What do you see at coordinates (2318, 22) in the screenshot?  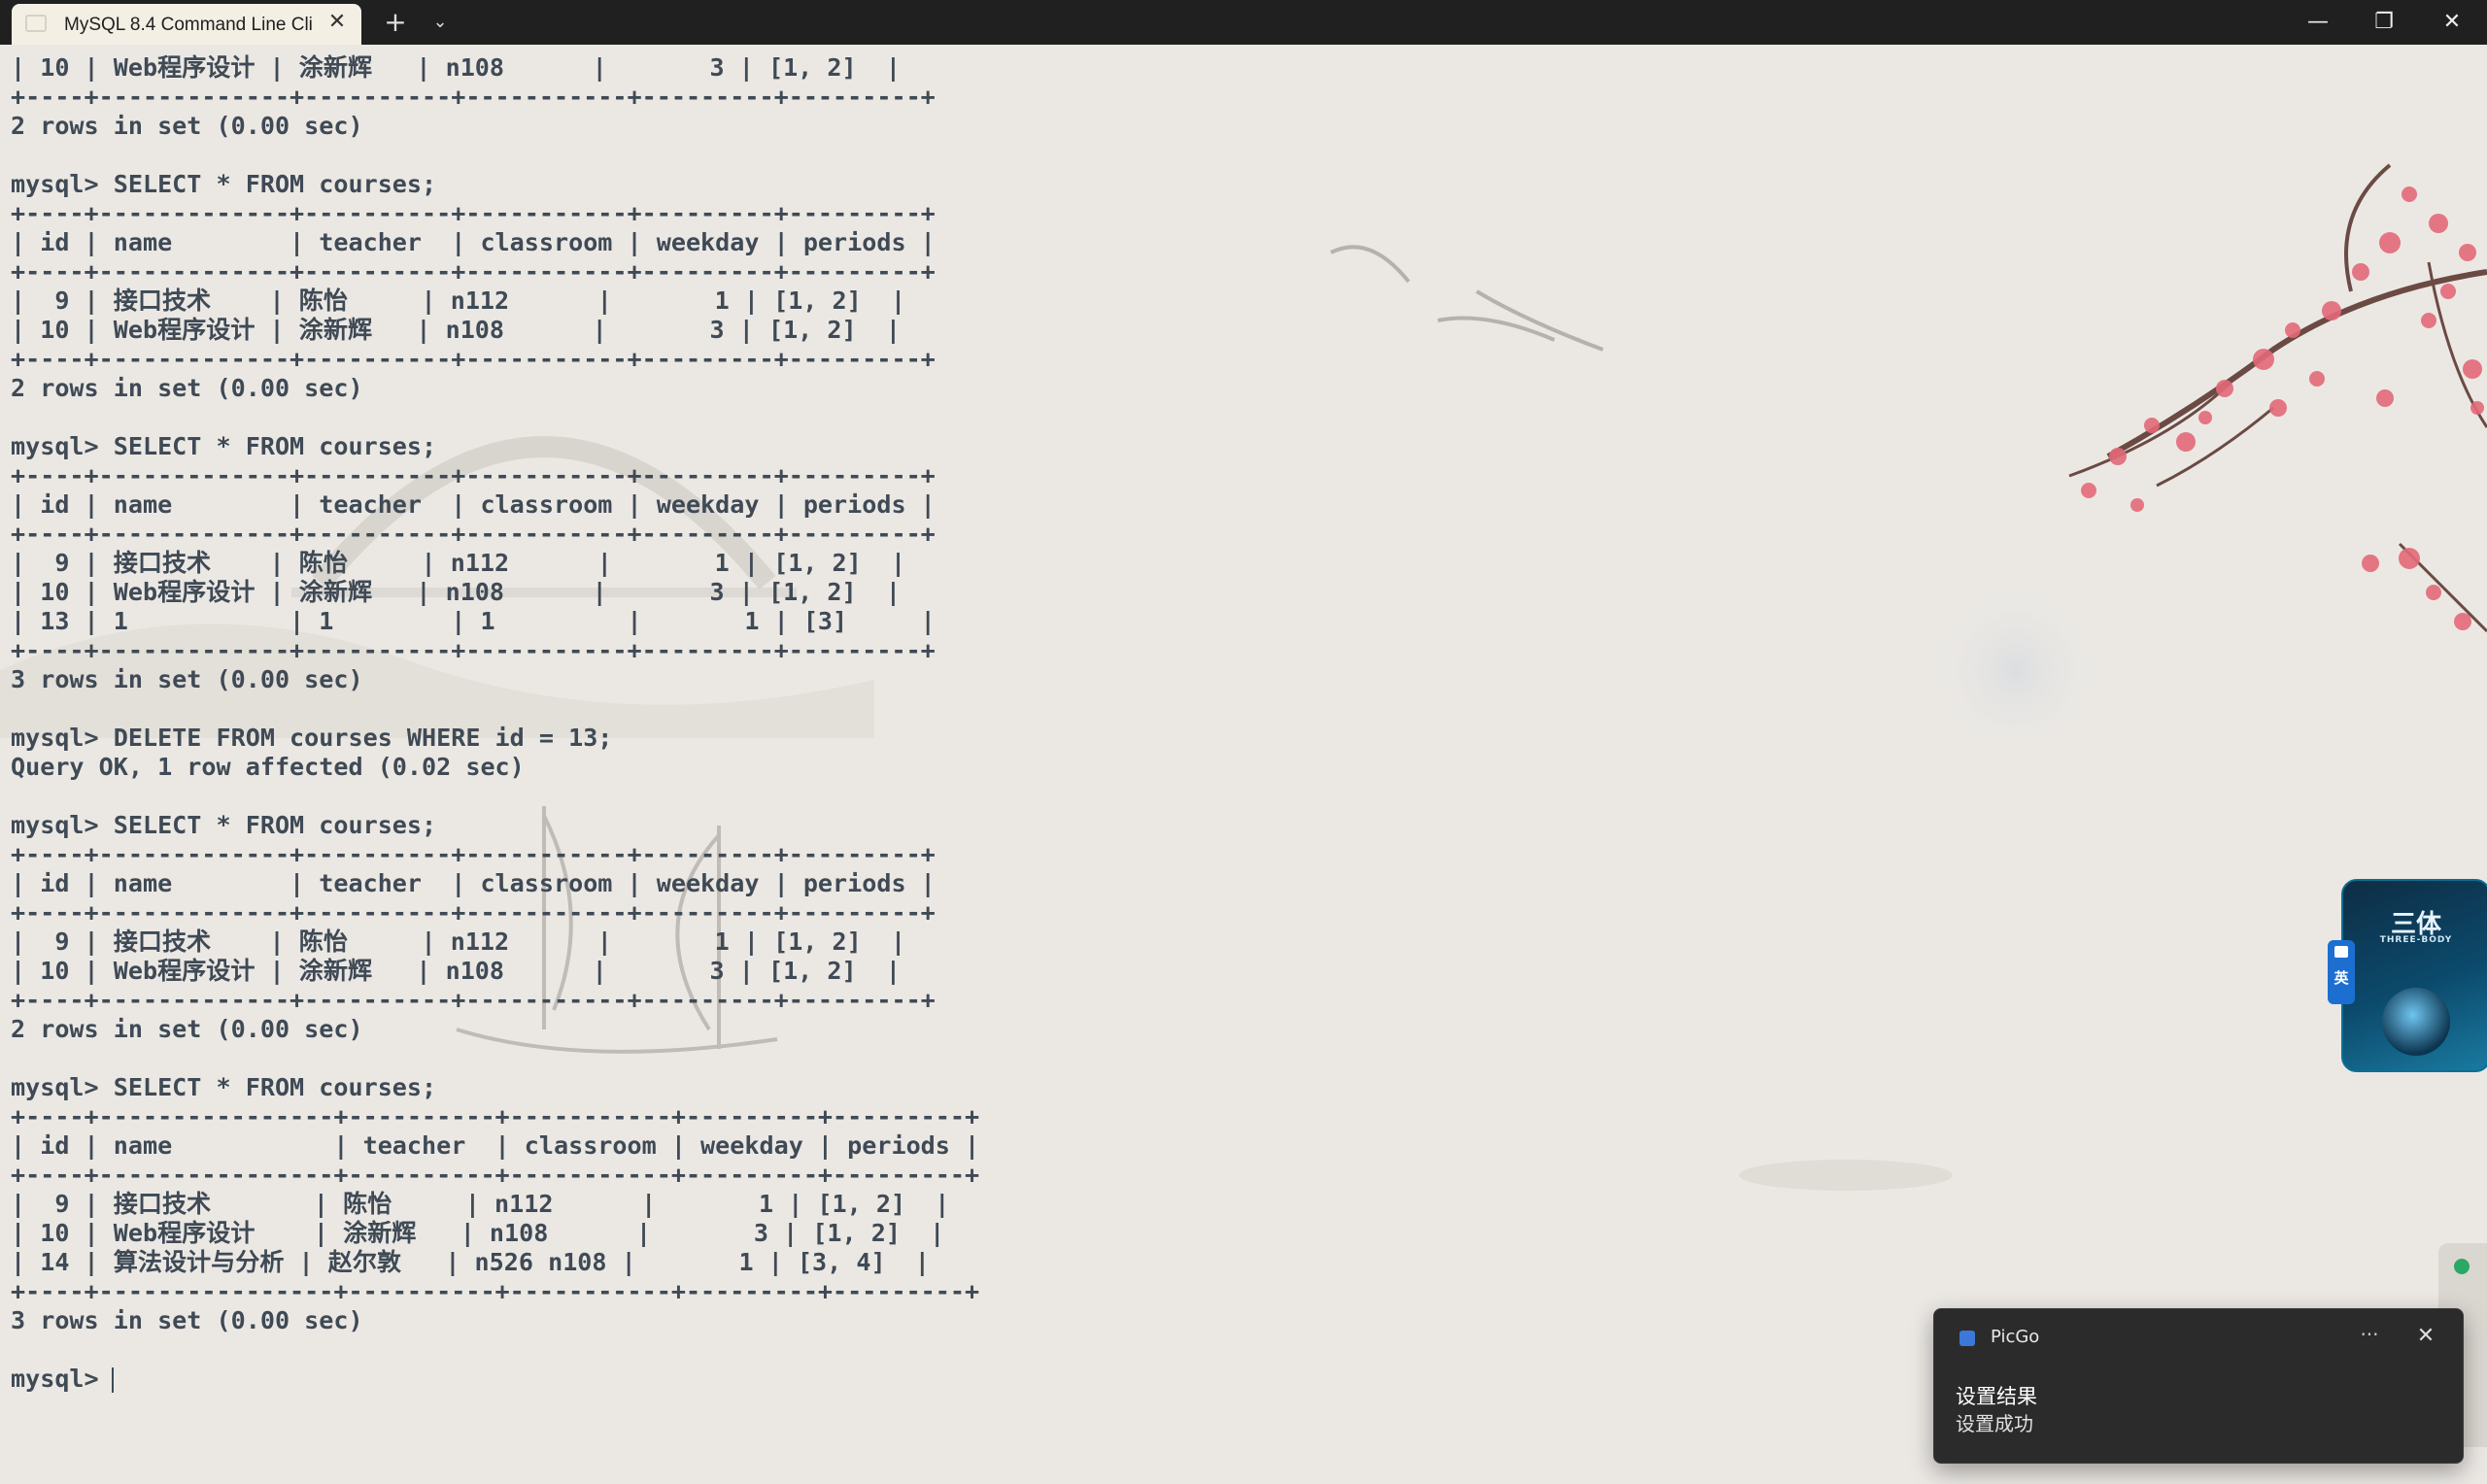 I see `minimize-button: —` at bounding box center [2318, 22].